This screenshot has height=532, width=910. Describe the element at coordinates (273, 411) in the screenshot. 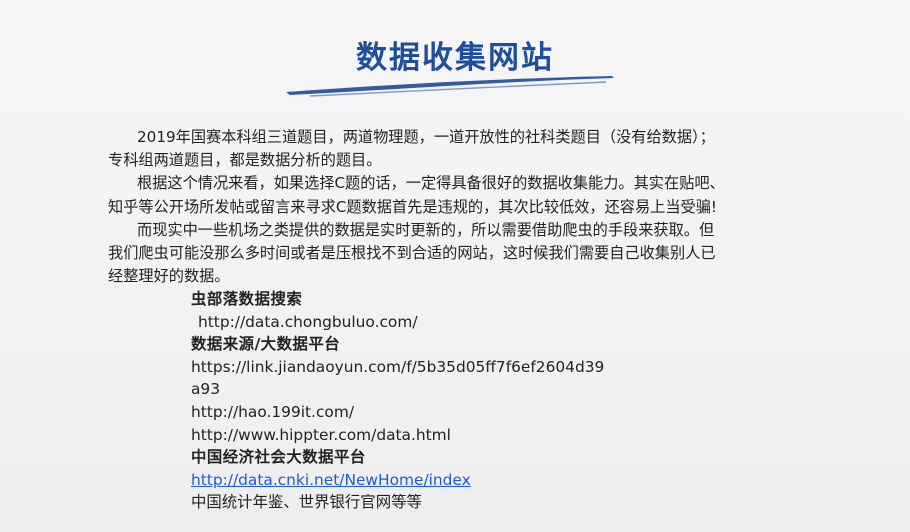

I see `source-url-199it: http://hao.199it.com/` at that location.